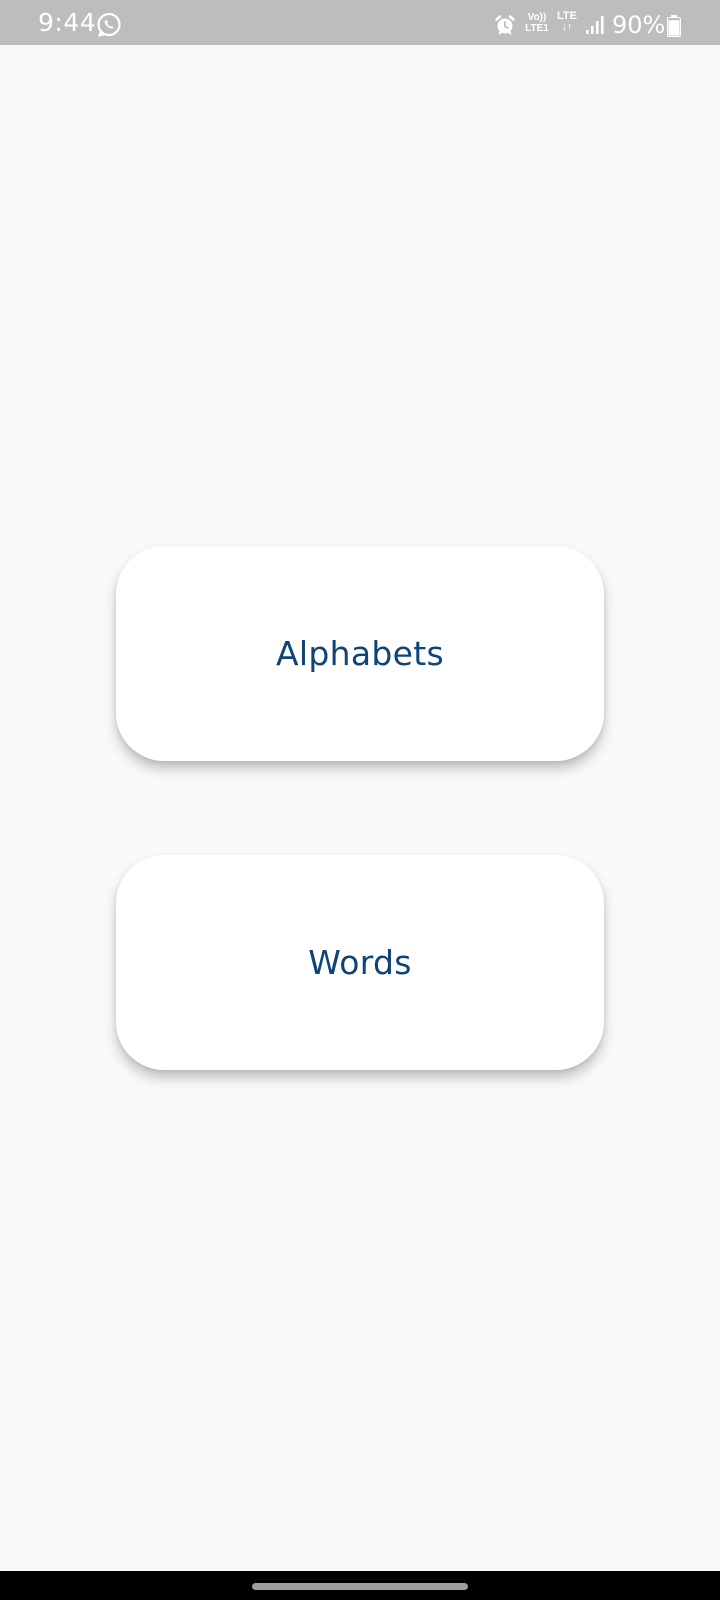 The image size is (720, 1600). I want to click on status-bar: 9:44 Vo)) LTE1 LTE ↓↑ 90%, so click(360, 22).